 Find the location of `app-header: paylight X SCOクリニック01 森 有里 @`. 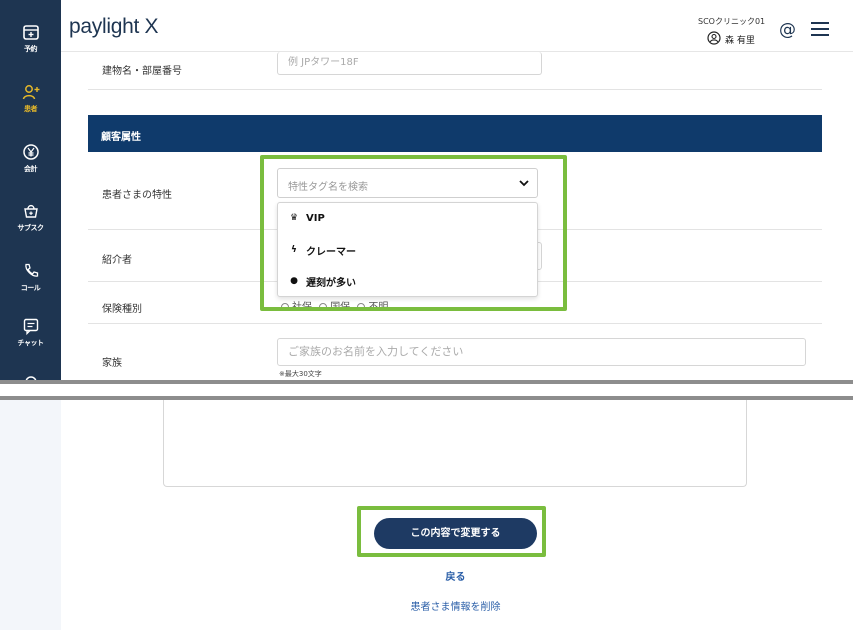

app-header: paylight X SCOクリニック01 森 有里 @ is located at coordinates (457, 26).